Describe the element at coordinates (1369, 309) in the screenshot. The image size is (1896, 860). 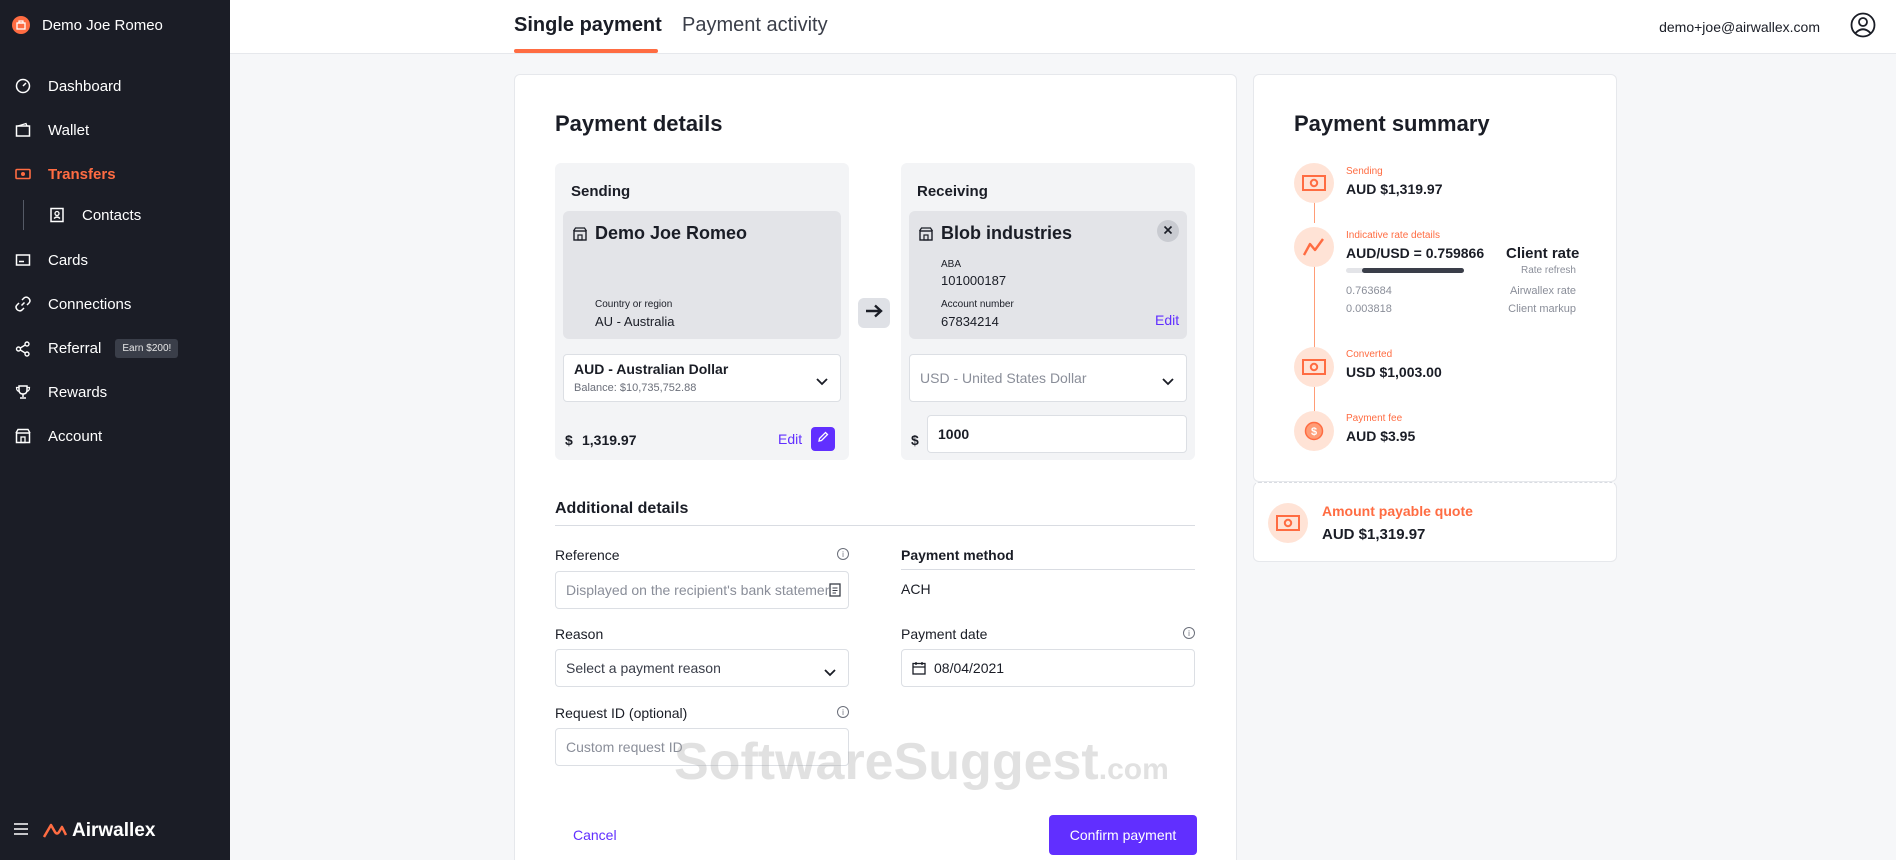
I see `client-markup-value: 0.003818` at that location.